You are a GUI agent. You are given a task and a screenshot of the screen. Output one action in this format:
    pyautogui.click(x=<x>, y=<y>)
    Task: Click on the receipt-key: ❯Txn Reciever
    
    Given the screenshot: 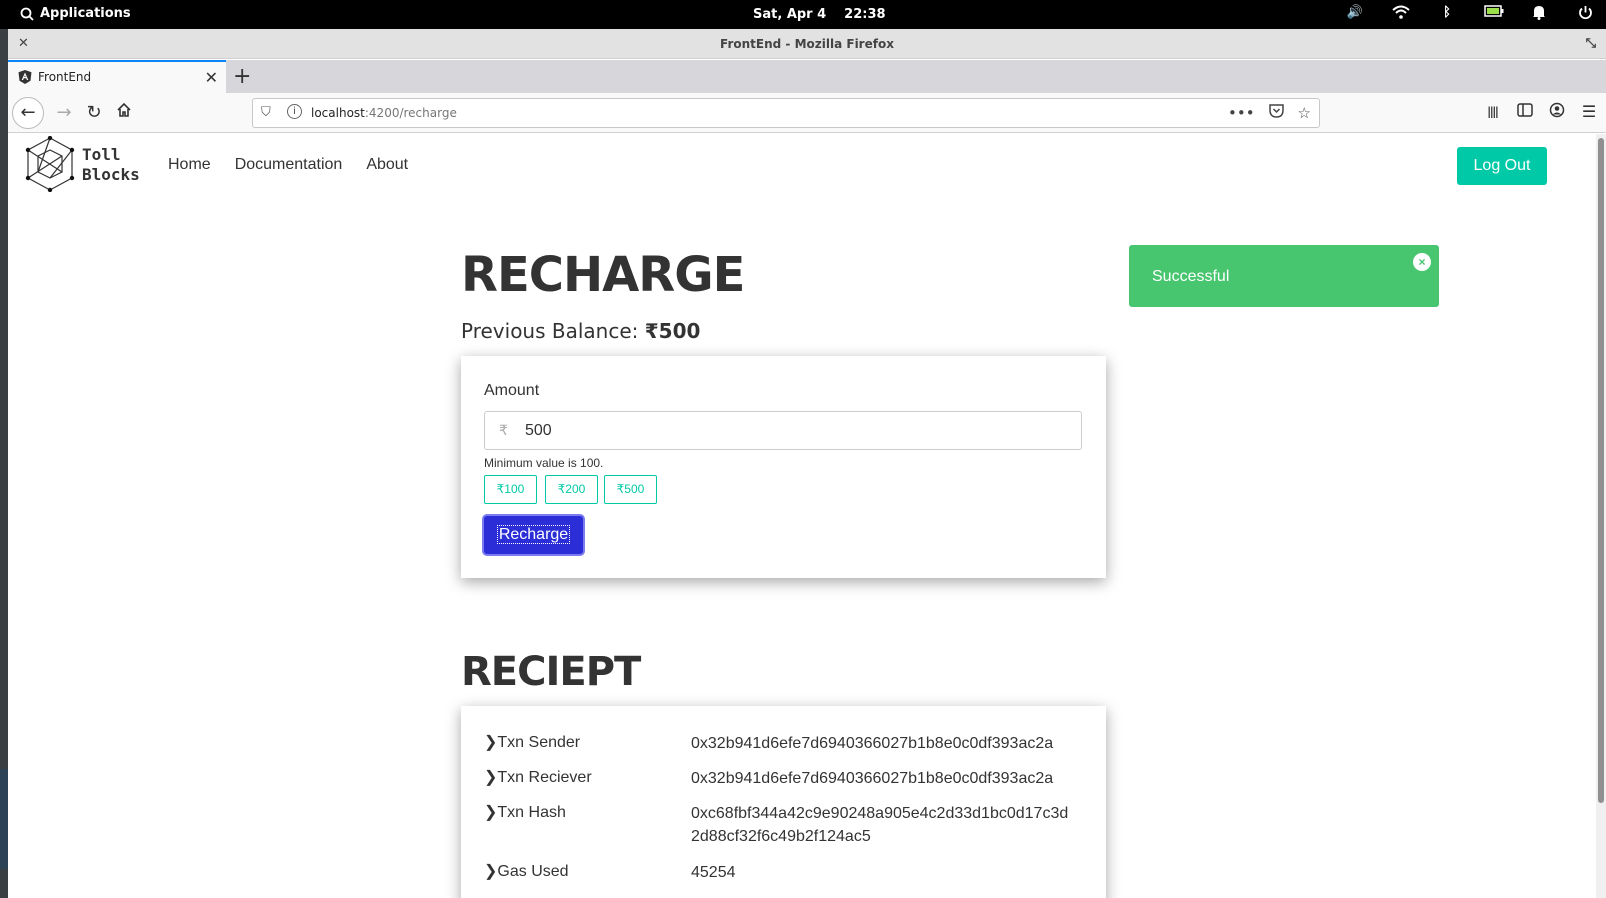 What is the action you would take?
    pyautogui.click(x=584, y=777)
    